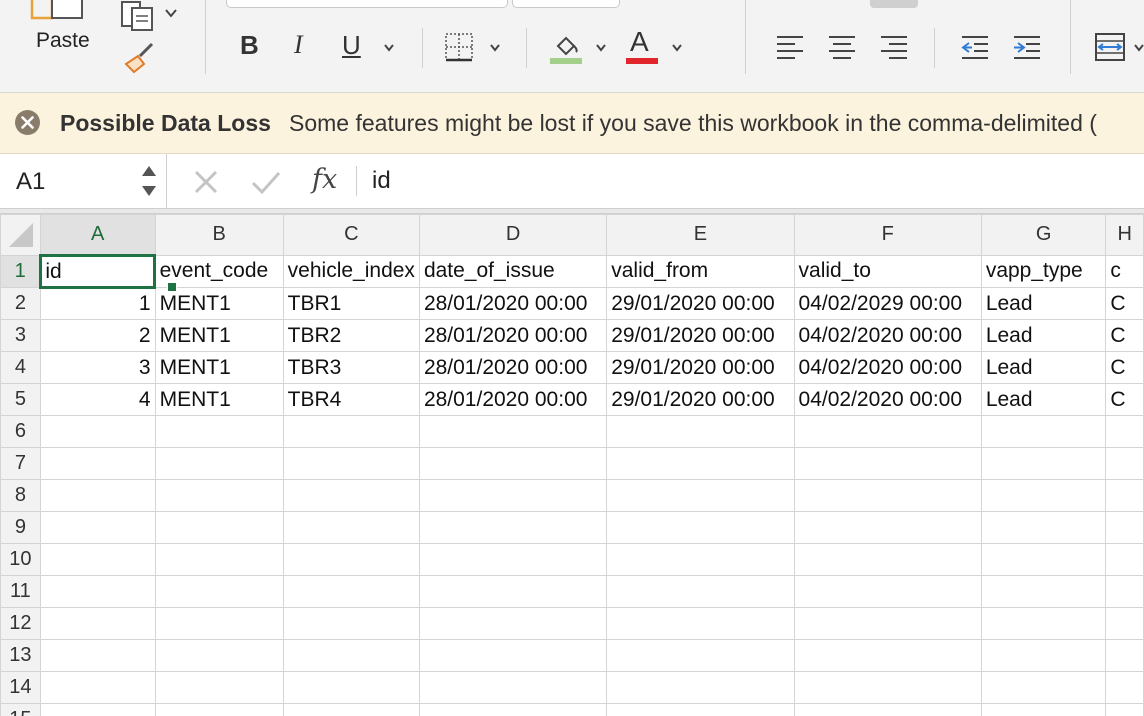  I want to click on cell-b8, so click(219, 495).